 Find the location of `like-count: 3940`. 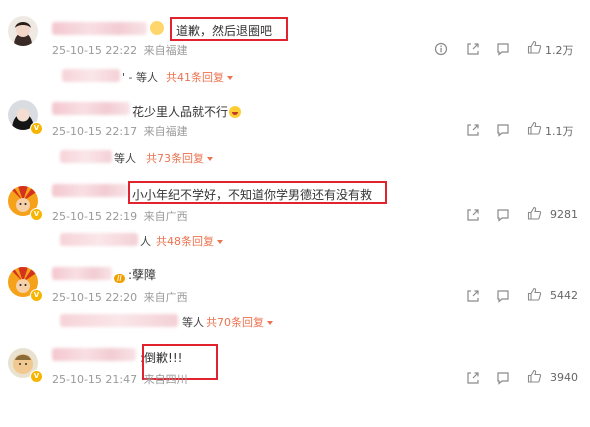

like-count: 3940 is located at coordinates (564, 377).